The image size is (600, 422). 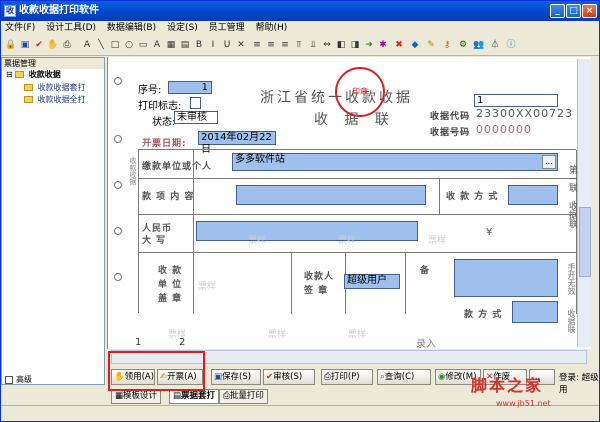 What do you see at coordinates (307, 231) in the screenshot?
I see `amount-words-field` at bounding box center [307, 231].